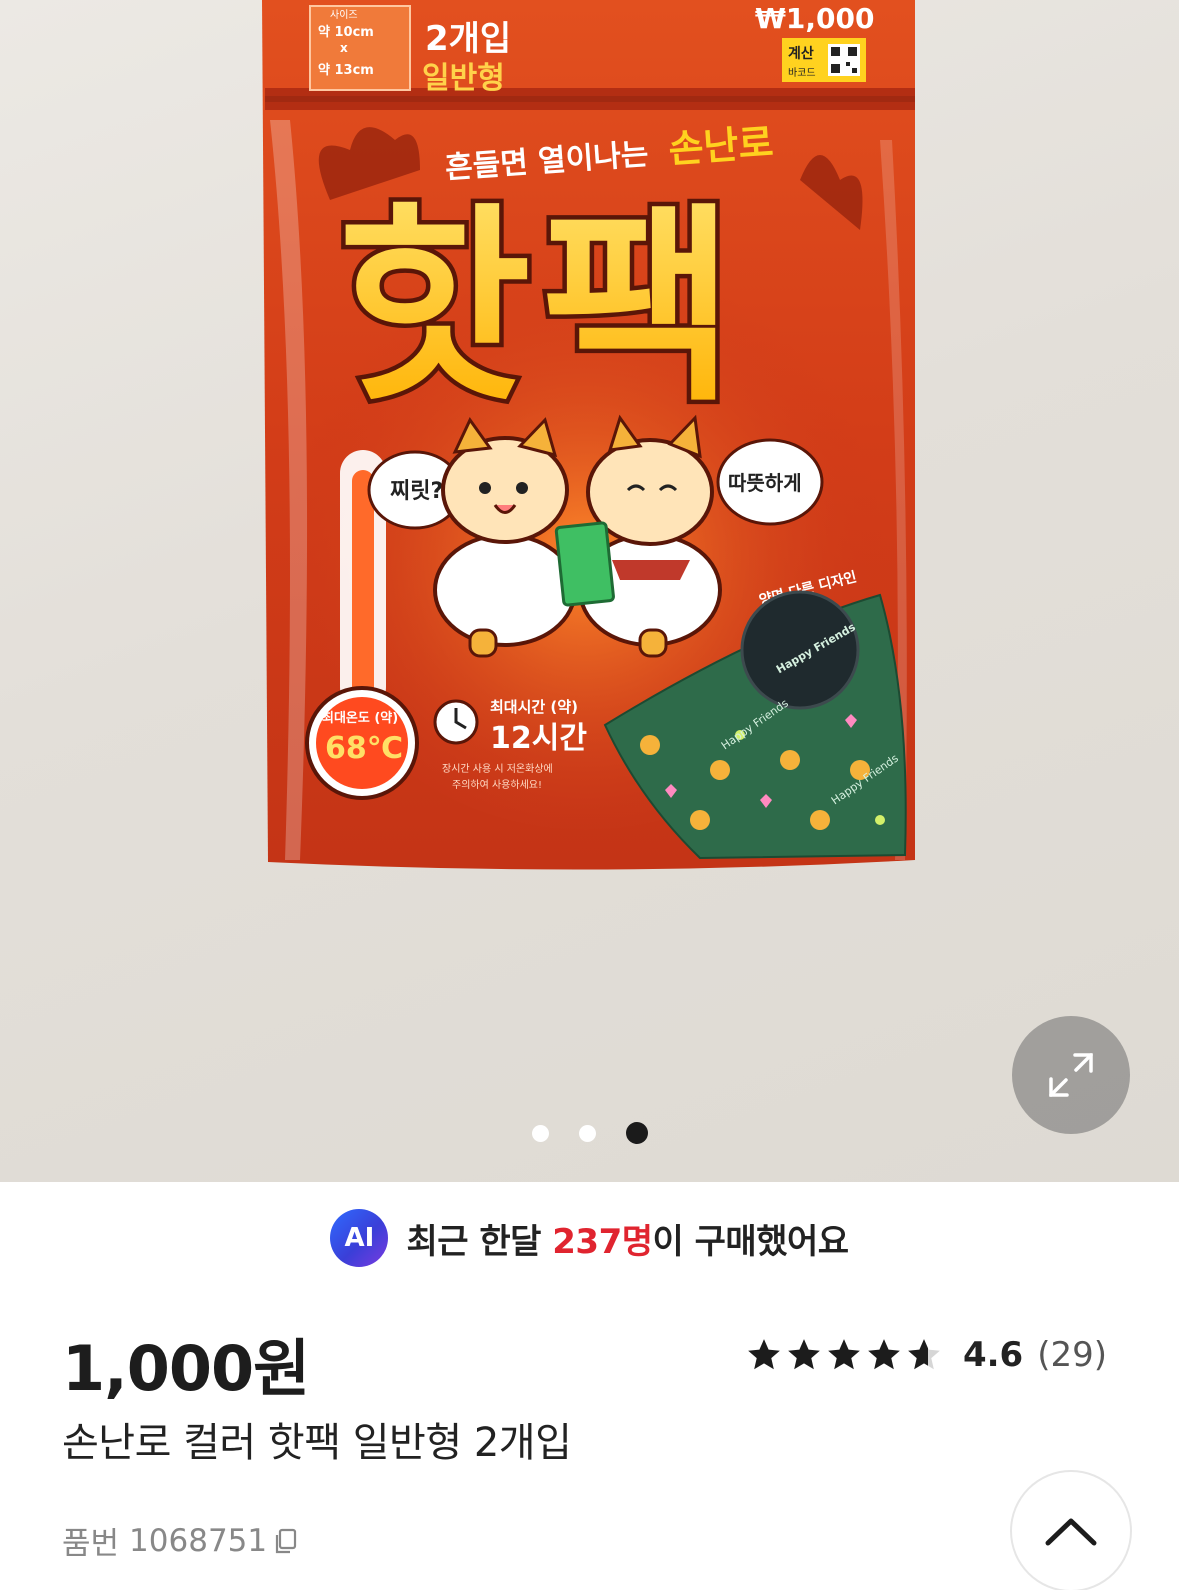 This screenshot has width=1179, height=1590. What do you see at coordinates (801, 53) in the screenshot?
I see `barcode-label-top: 계산` at bounding box center [801, 53].